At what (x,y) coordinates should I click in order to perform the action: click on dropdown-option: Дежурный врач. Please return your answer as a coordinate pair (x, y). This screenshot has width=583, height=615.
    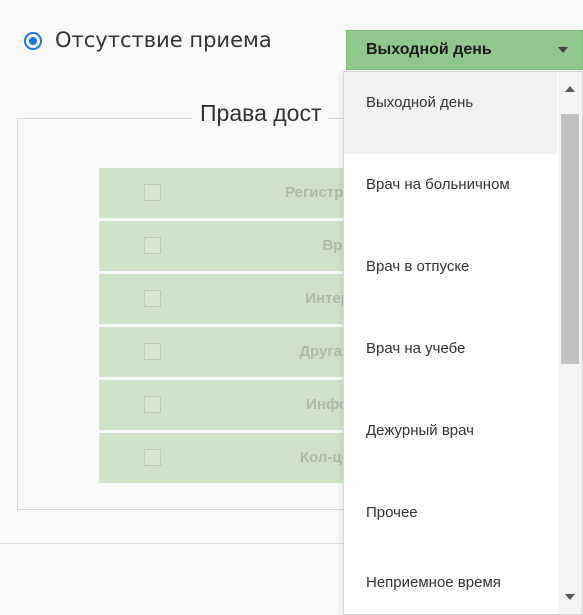
    Looking at the image, I should click on (450, 441).